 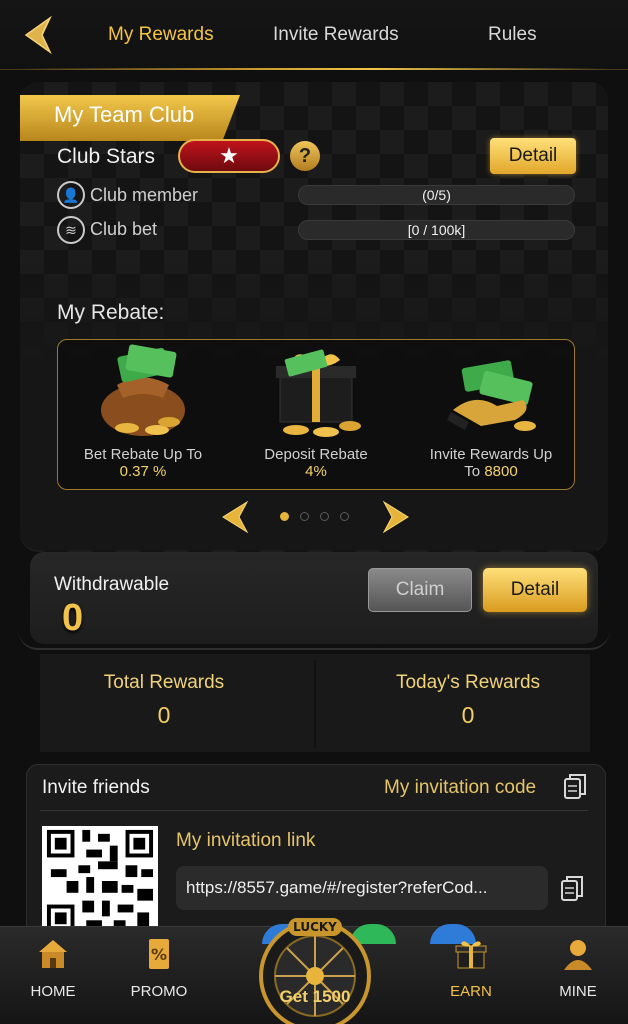 What do you see at coordinates (575, 787) in the screenshot?
I see `copy-icon` at bounding box center [575, 787].